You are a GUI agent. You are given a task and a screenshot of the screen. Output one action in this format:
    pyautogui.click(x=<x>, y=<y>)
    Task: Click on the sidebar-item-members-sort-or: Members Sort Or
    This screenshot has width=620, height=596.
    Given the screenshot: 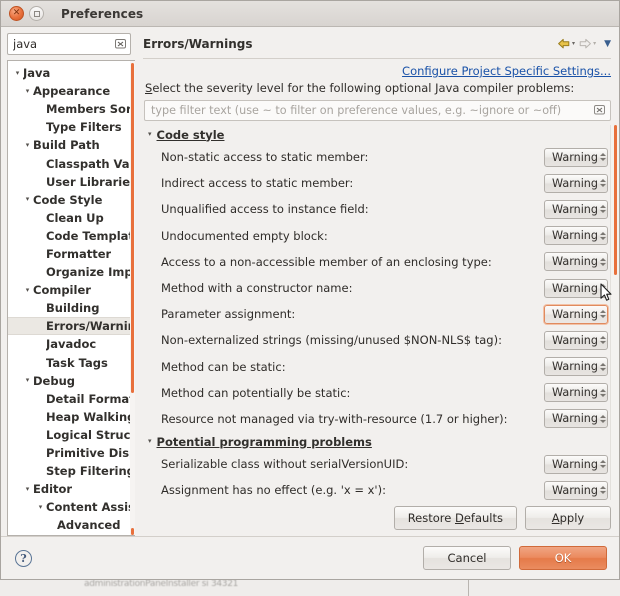 What is the action you would take?
    pyautogui.click(x=71, y=109)
    